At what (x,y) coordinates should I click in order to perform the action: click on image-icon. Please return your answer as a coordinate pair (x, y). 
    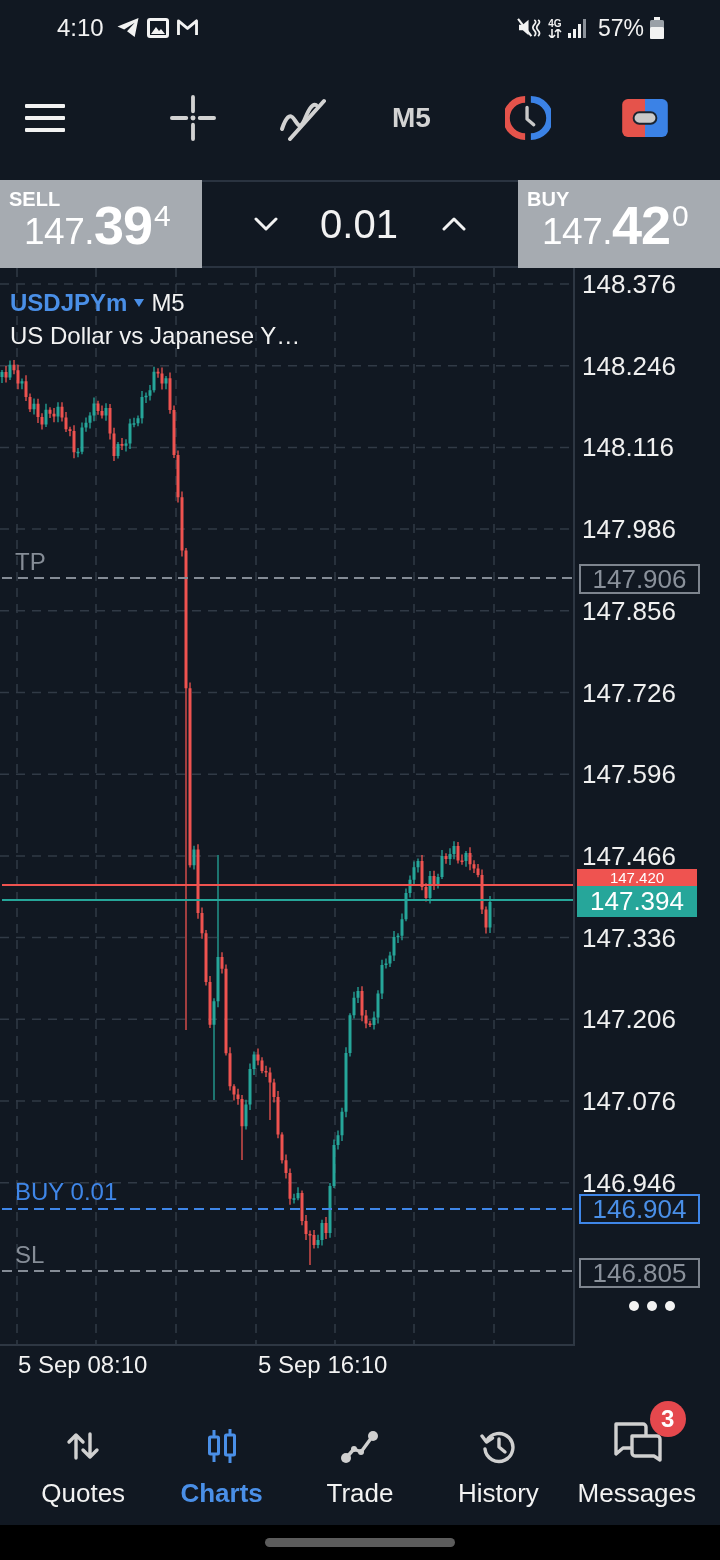
    Looking at the image, I should click on (157, 27).